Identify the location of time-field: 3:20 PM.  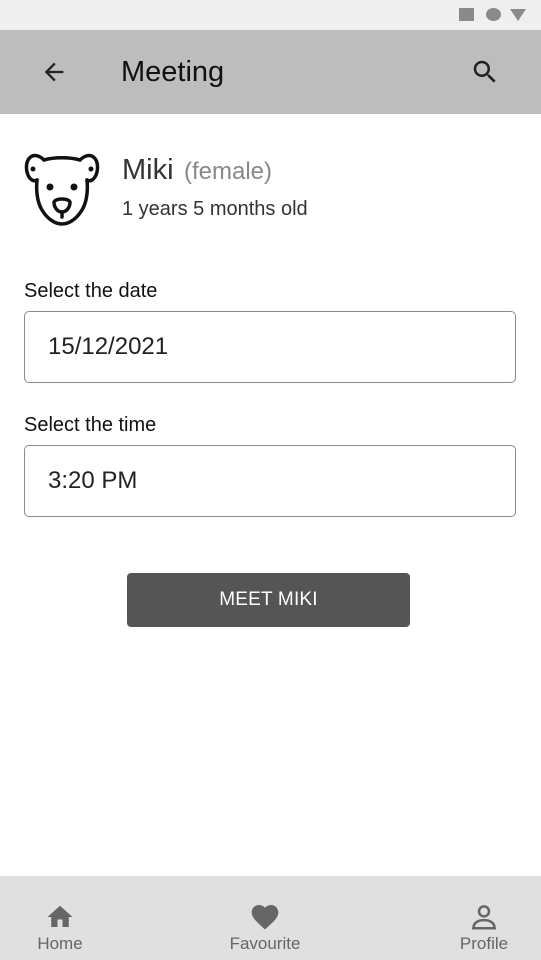
(270, 481).